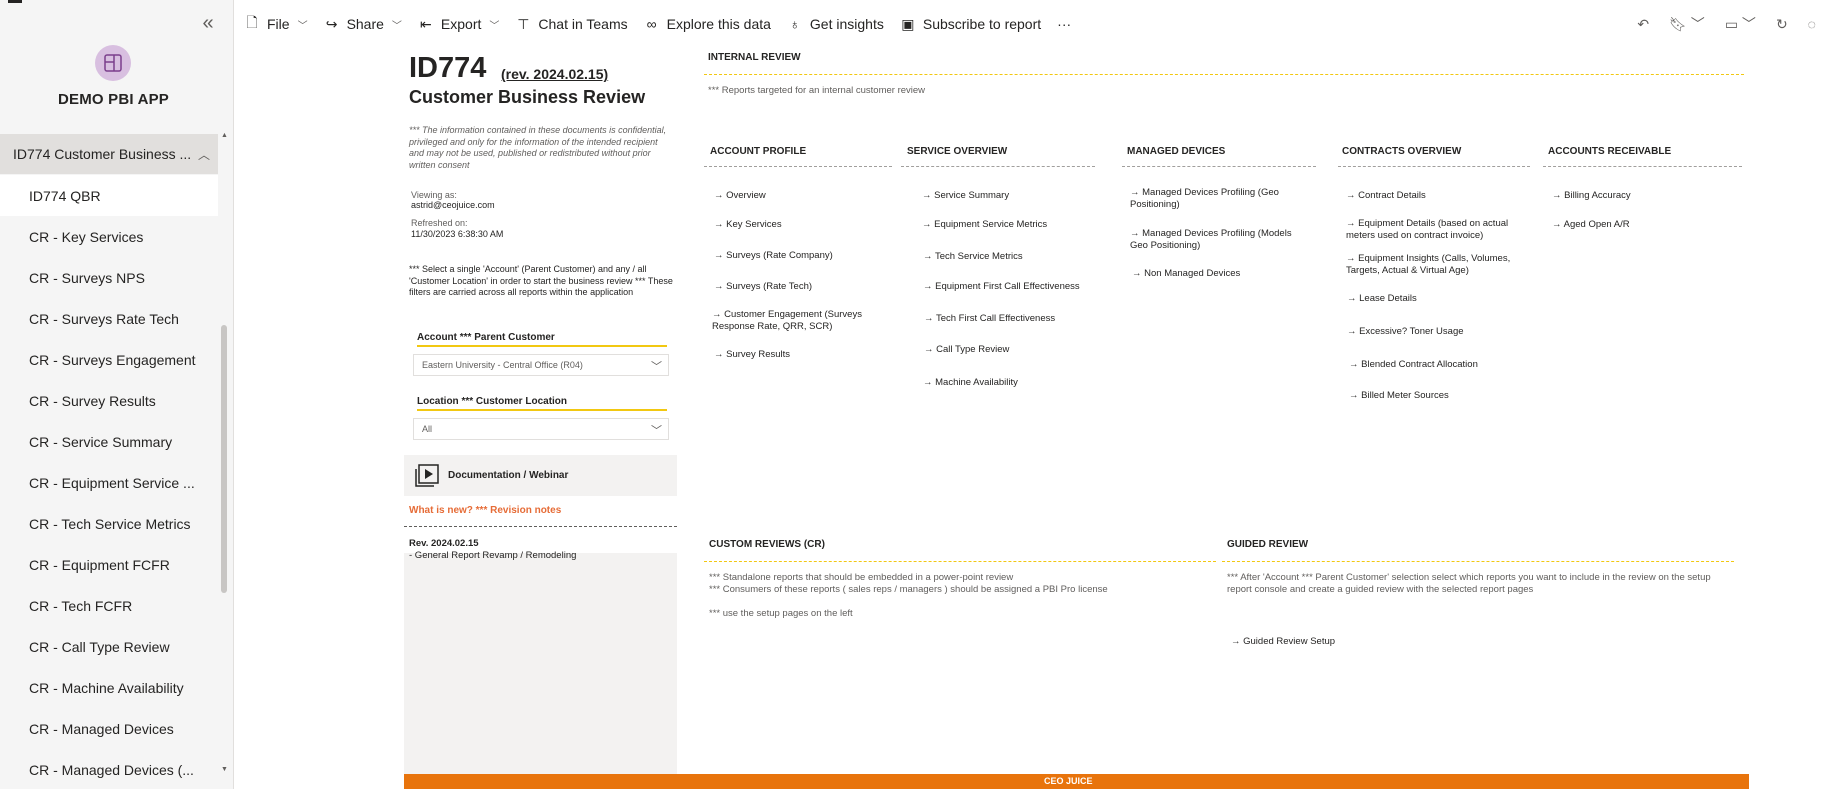  What do you see at coordinates (109, 400) in the screenshot?
I see `sidebar-item: CR - Survey Results` at bounding box center [109, 400].